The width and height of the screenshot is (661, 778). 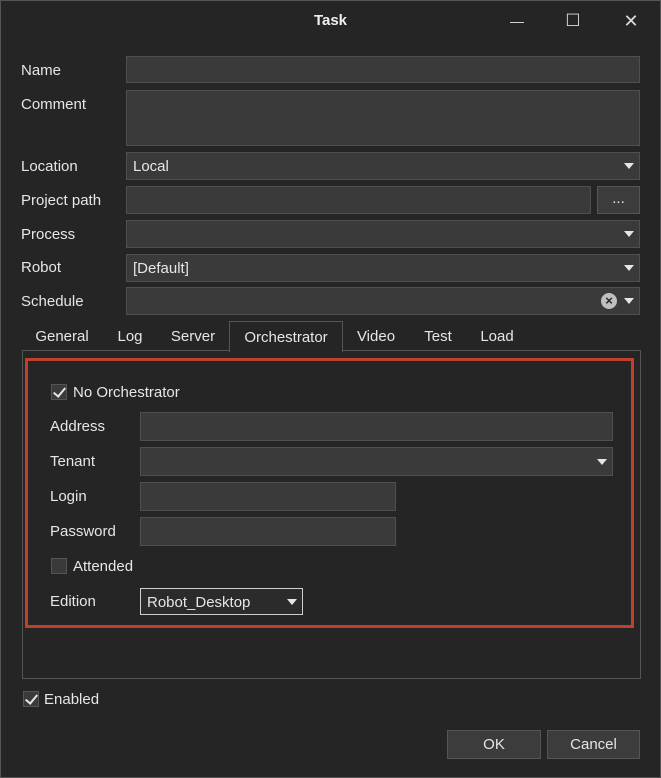 I want to click on project-path-input, so click(x=358, y=200).